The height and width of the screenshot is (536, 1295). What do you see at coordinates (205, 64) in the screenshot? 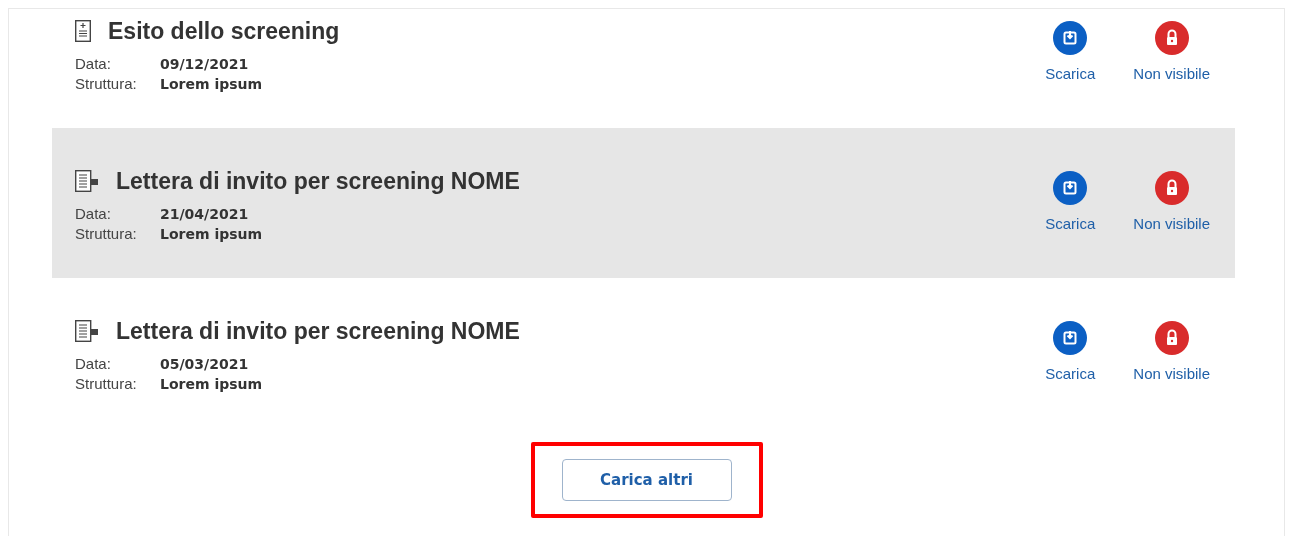
I see `date-value: 09/12/2021` at bounding box center [205, 64].